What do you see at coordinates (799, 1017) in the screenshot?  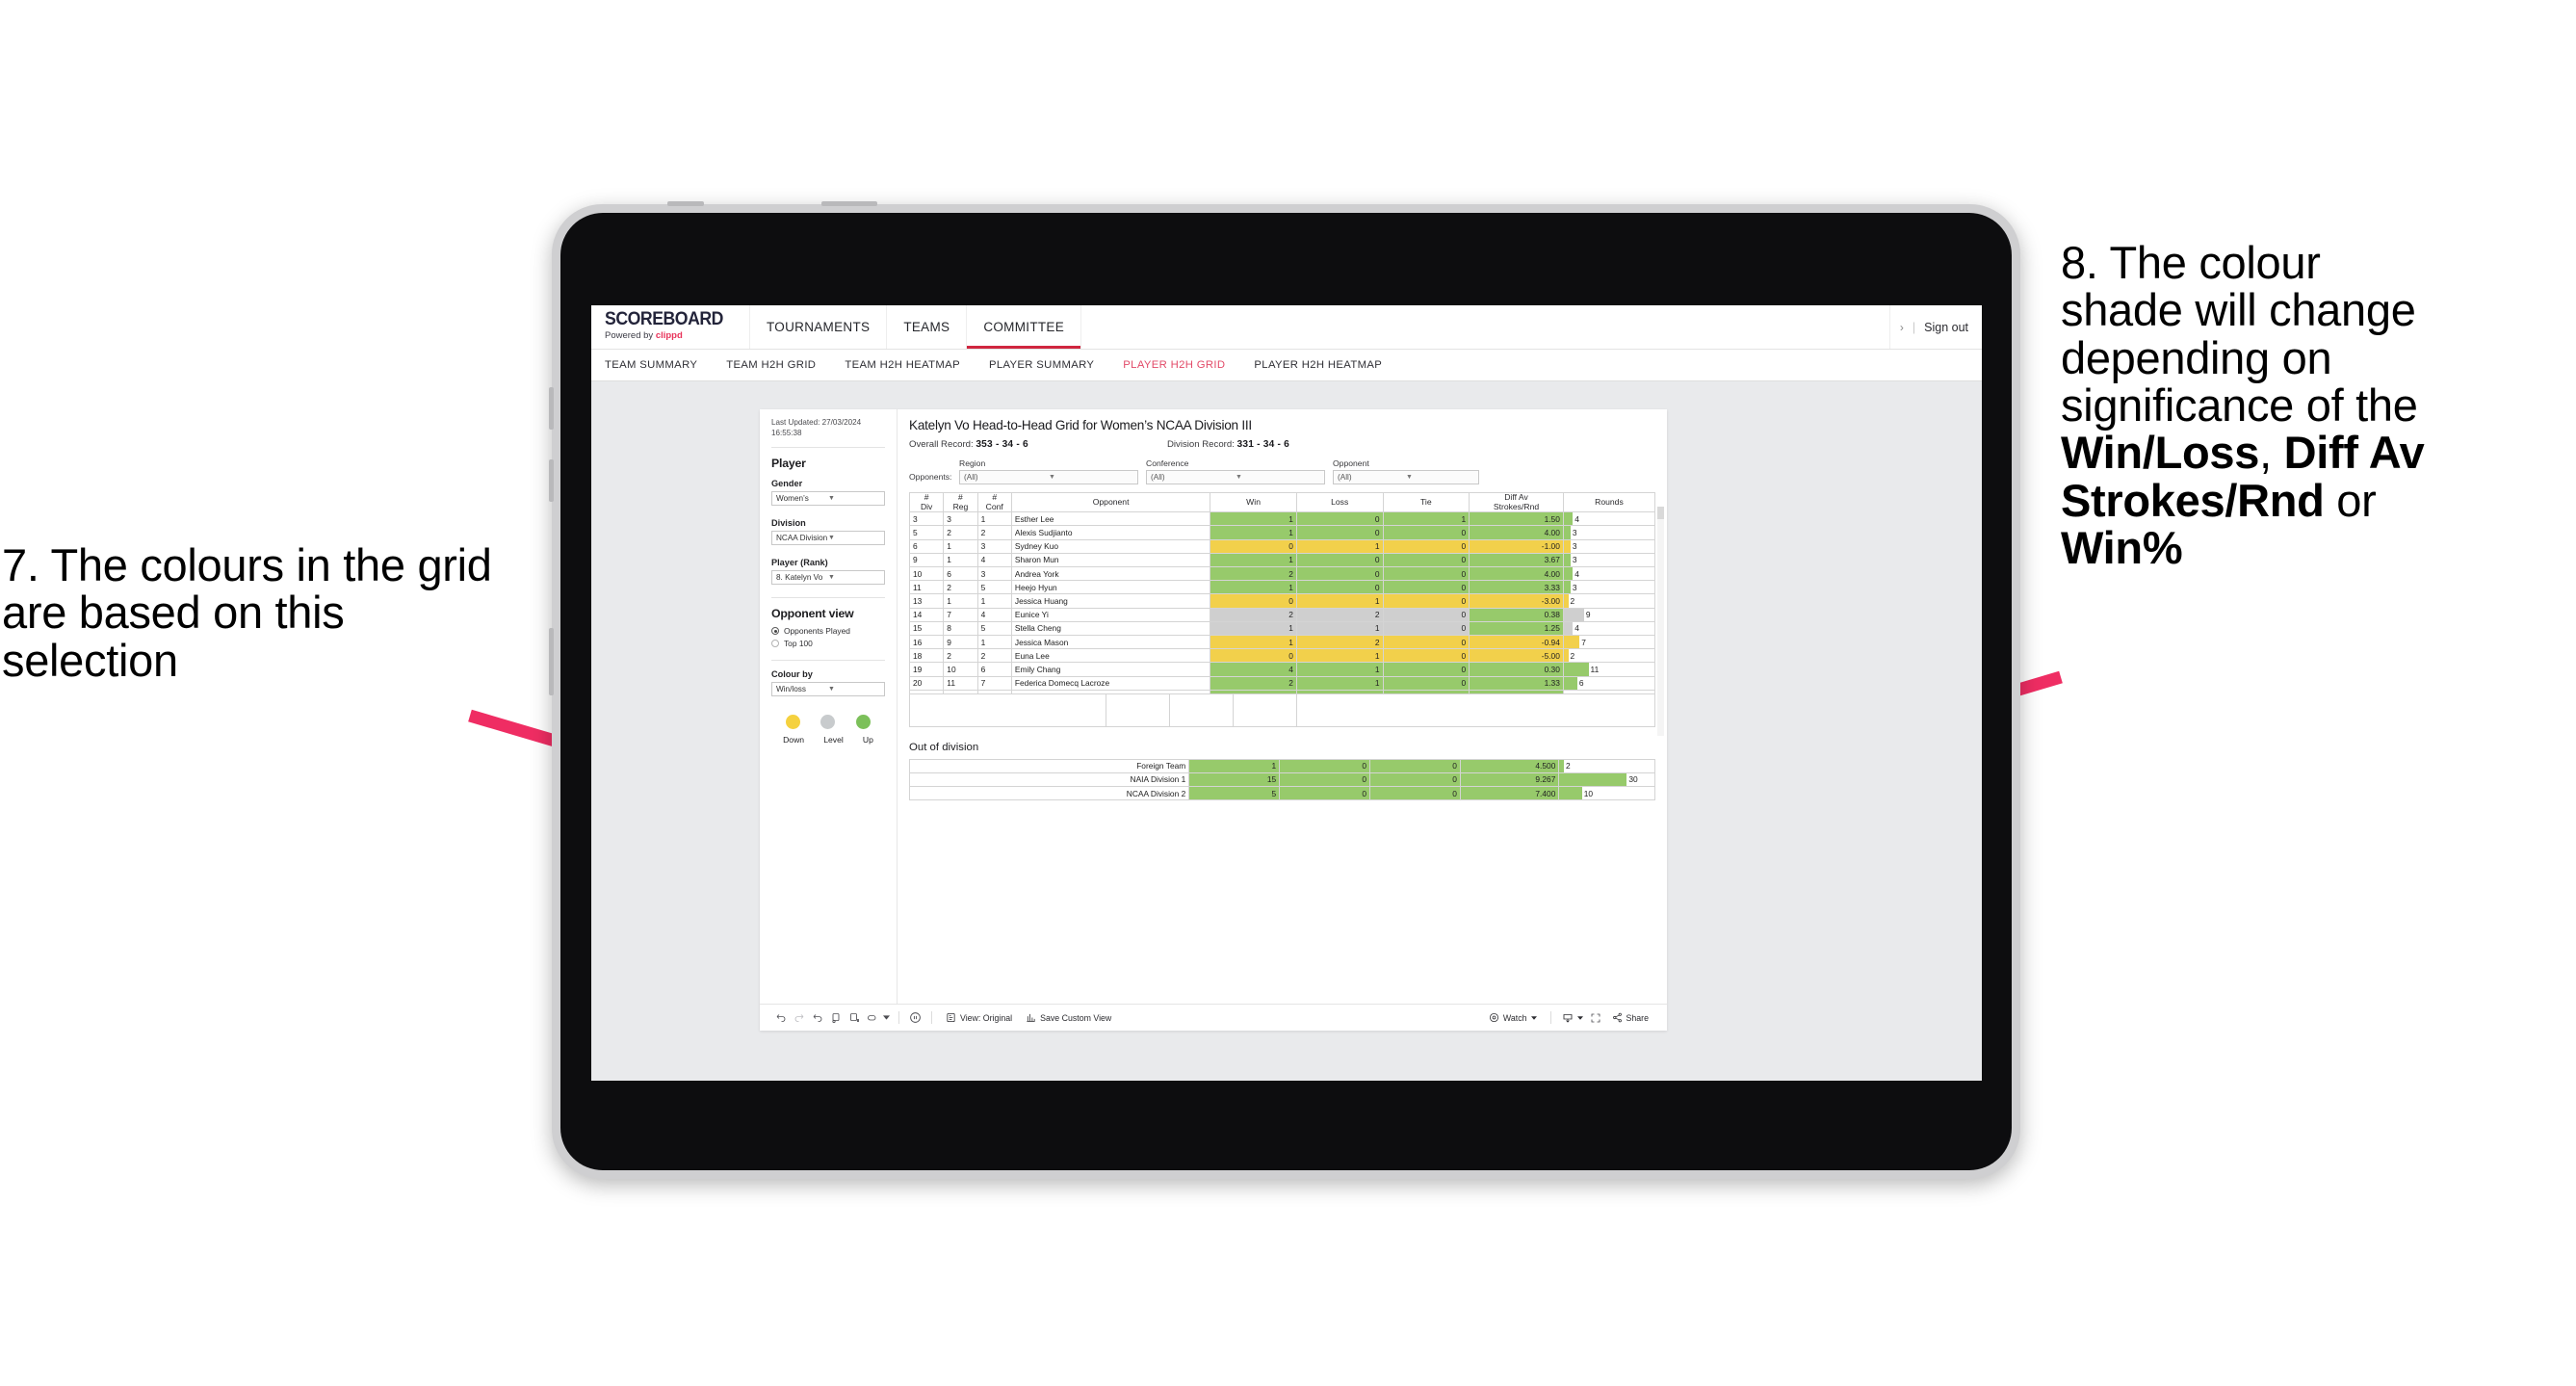 I see `redo-icon` at bounding box center [799, 1017].